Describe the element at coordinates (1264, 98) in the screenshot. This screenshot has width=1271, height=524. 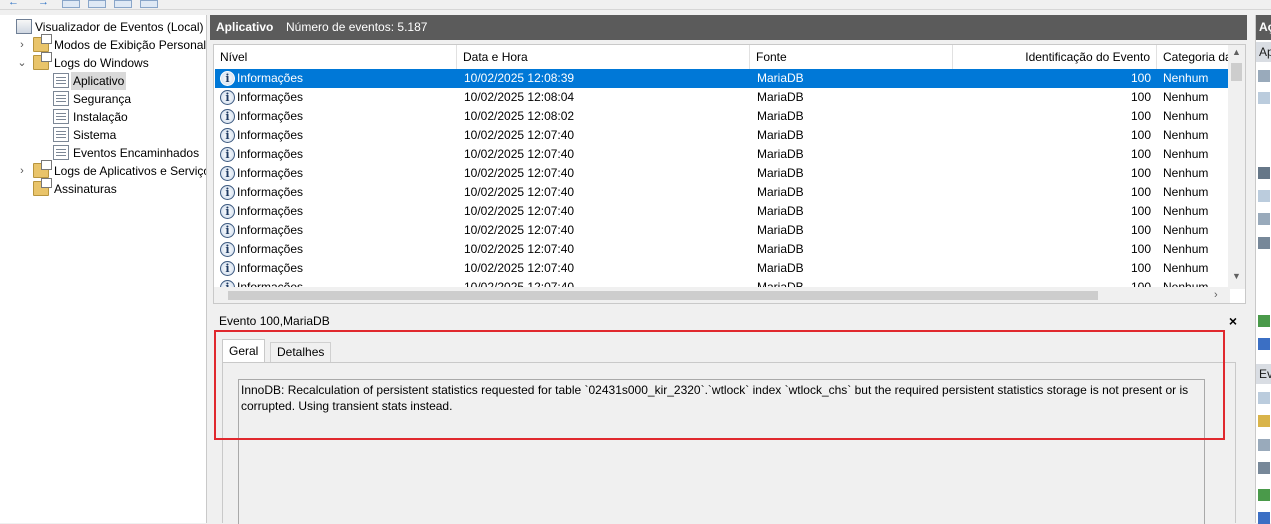
I see `create-view-icon` at that location.